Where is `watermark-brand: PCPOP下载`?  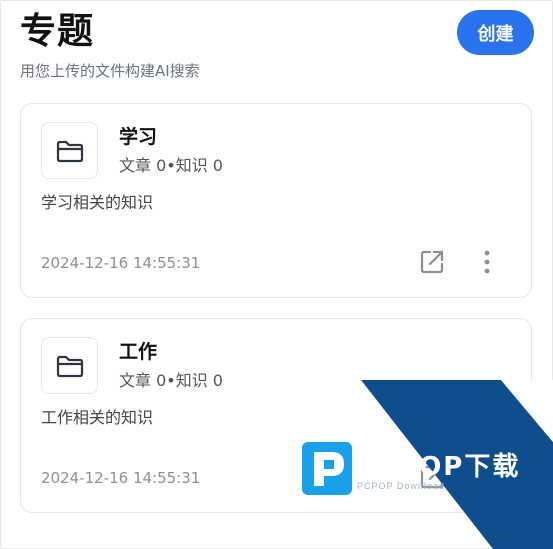 watermark-brand: PCPOP下载 is located at coordinates (438, 467).